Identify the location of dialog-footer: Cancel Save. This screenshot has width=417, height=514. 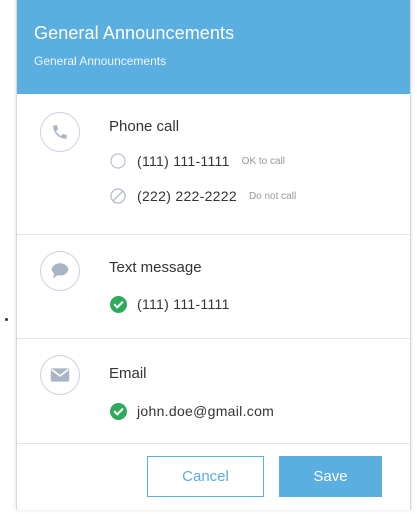
(213, 479).